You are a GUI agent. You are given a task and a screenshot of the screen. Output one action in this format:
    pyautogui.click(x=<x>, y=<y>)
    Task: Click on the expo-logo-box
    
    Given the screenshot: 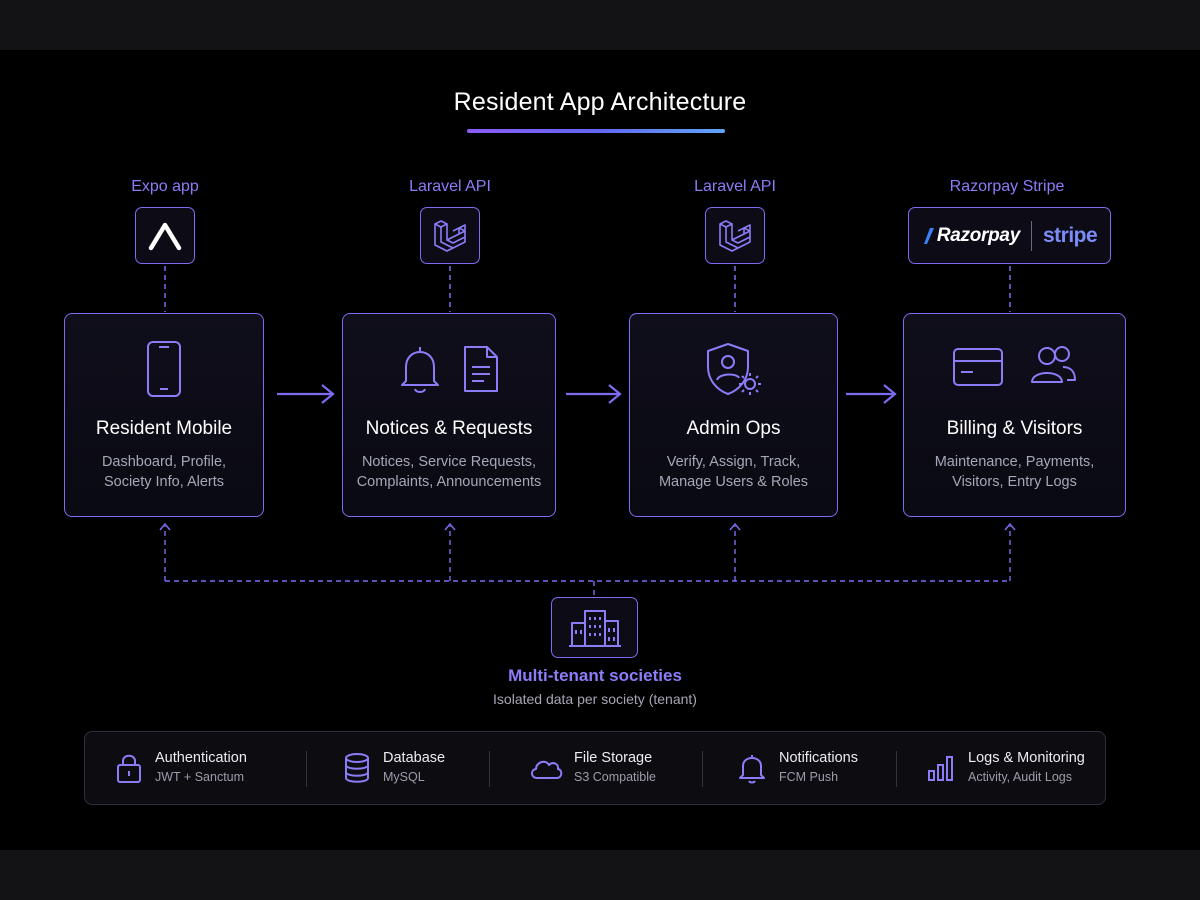 What is the action you would take?
    pyautogui.click(x=165, y=235)
    